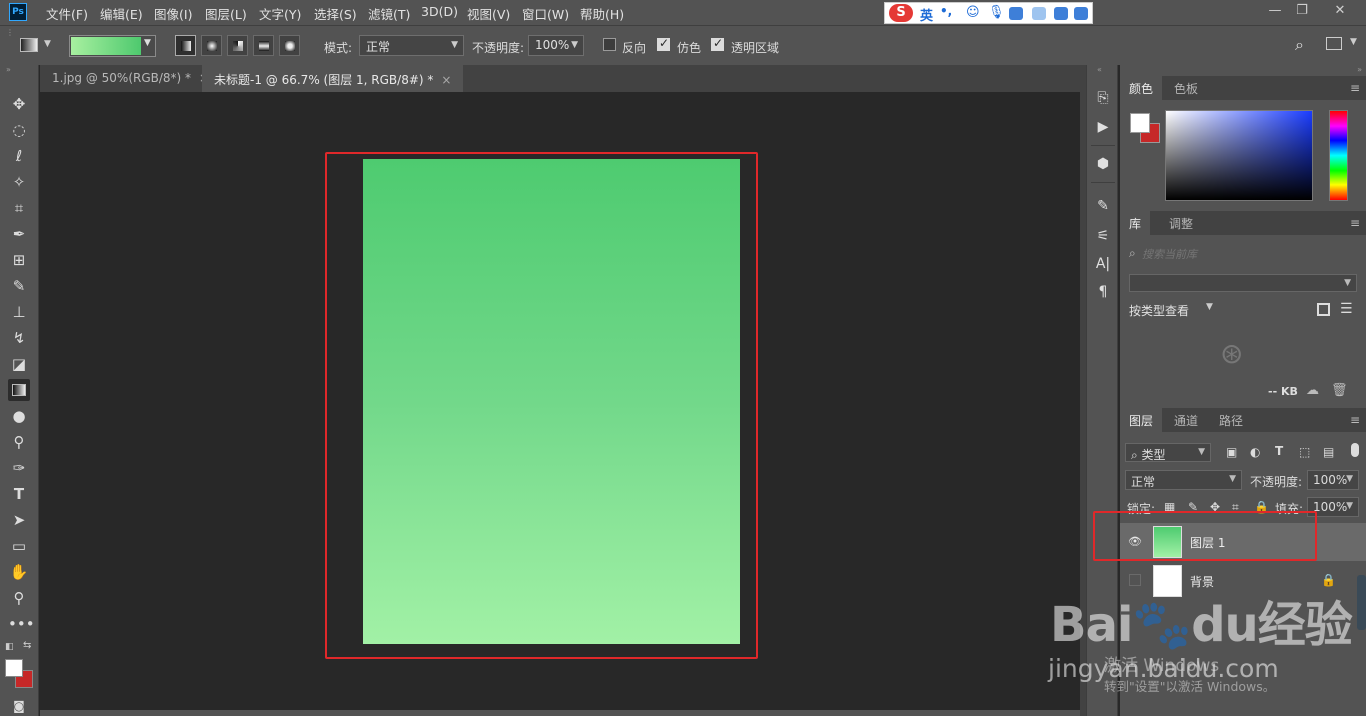 The height and width of the screenshot is (716, 1366). I want to click on path-selection-tool-icon: ➤, so click(19, 520).